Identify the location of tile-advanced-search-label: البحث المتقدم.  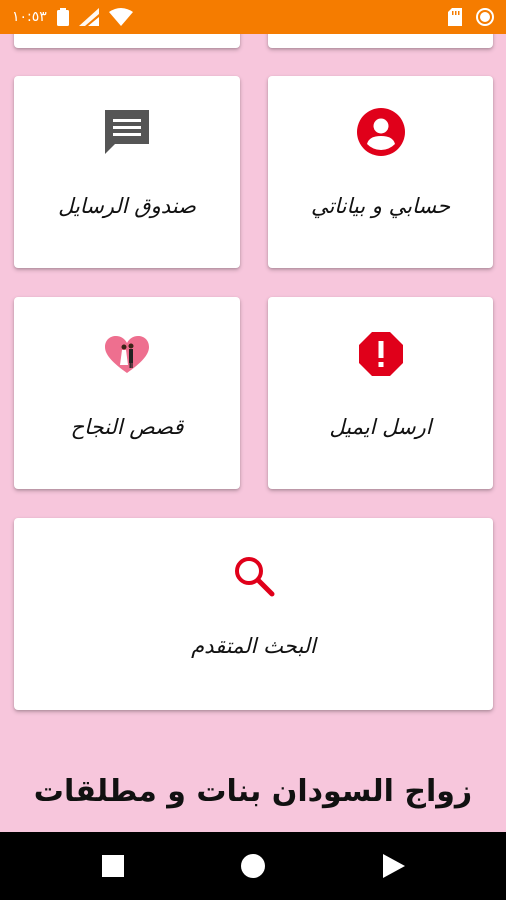
(253, 646).